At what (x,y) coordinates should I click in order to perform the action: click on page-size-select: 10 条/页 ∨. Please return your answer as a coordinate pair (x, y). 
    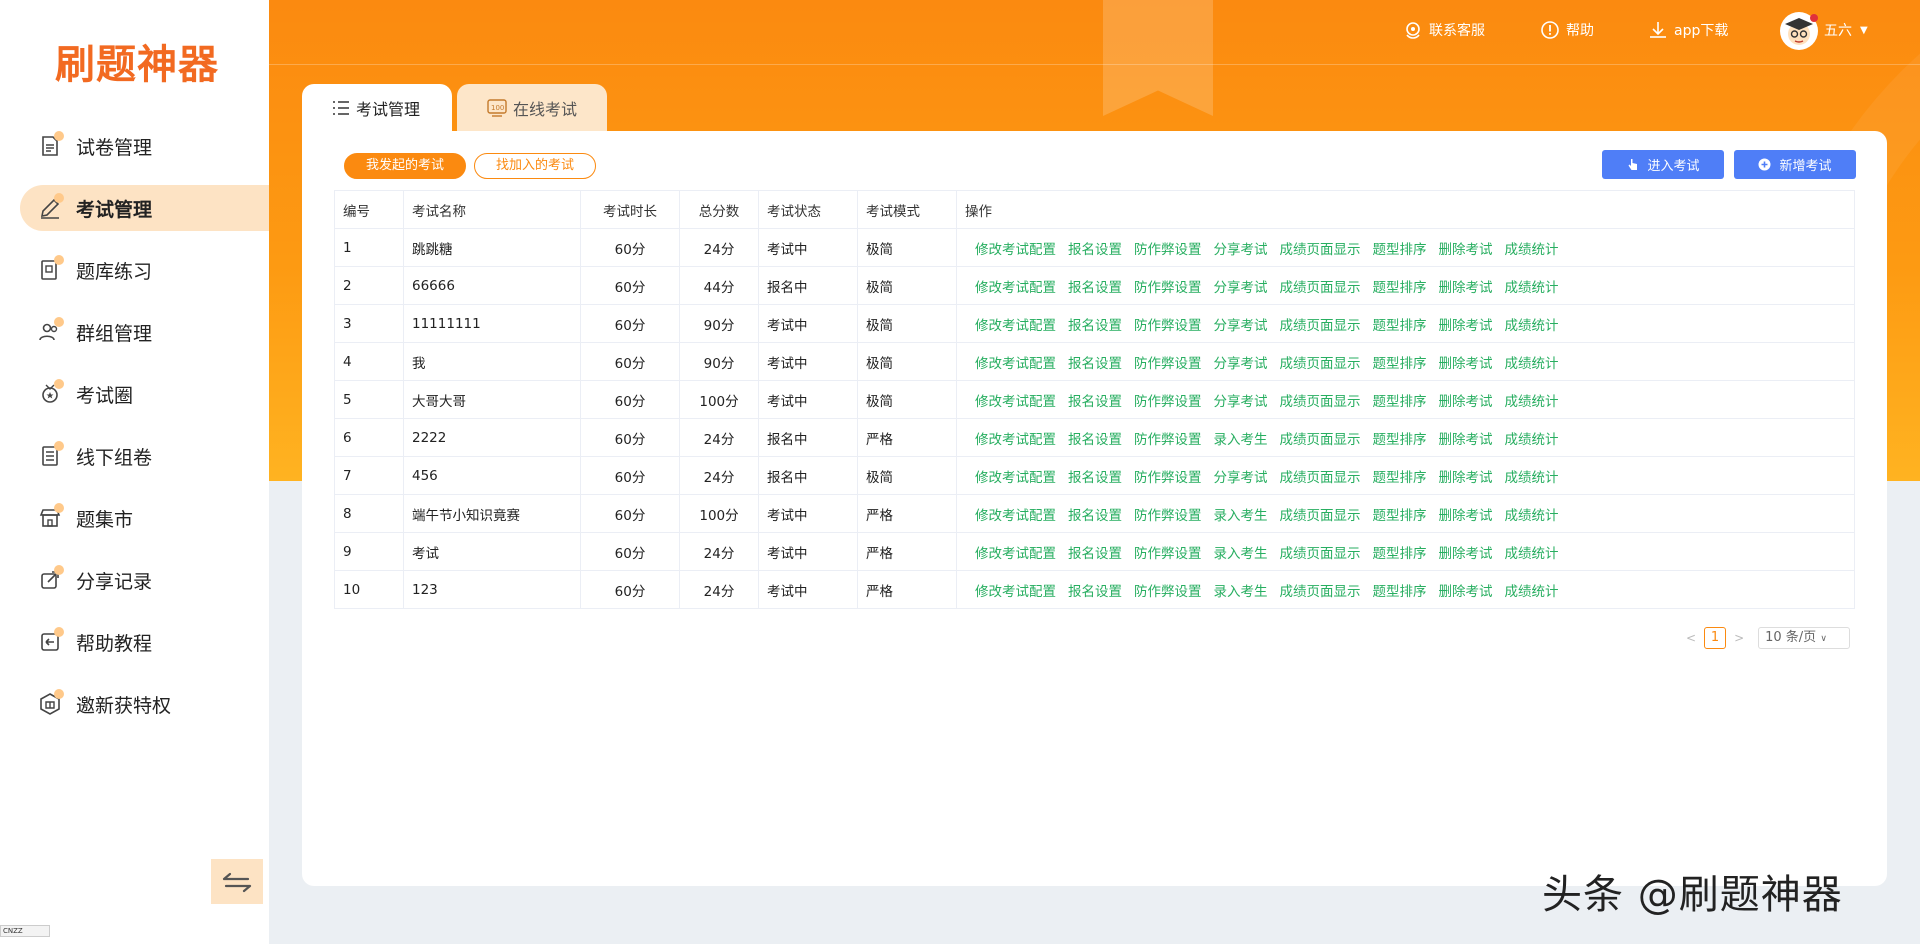
    Looking at the image, I should click on (1804, 638).